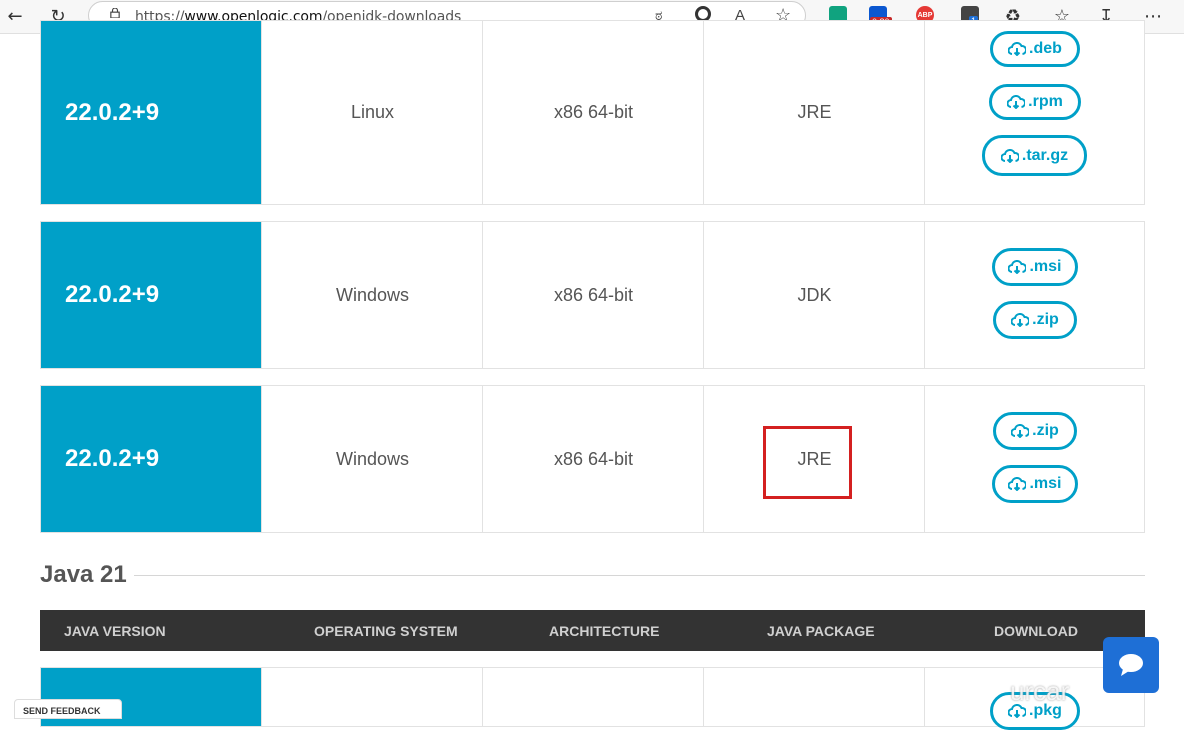  Describe the element at coordinates (115, 630) in the screenshot. I see `header-java-version: JAVA VERSION` at that location.